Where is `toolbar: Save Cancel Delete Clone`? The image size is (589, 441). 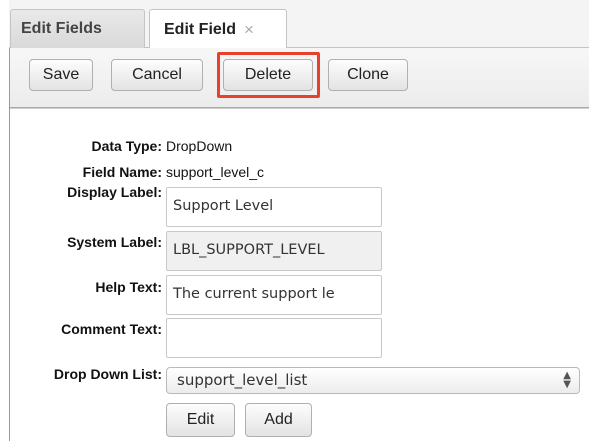 toolbar: Save Cancel Delete Clone is located at coordinates (299, 78).